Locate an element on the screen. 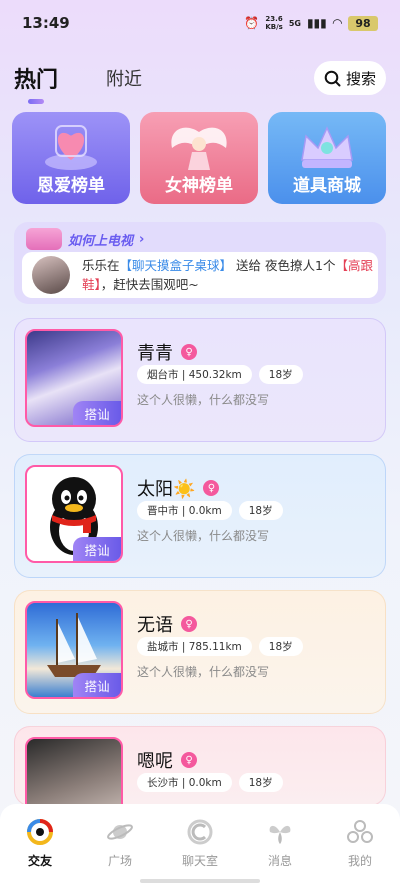 The width and height of the screenshot is (400, 889). wifi-icon: ◠ is located at coordinates (337, 23).